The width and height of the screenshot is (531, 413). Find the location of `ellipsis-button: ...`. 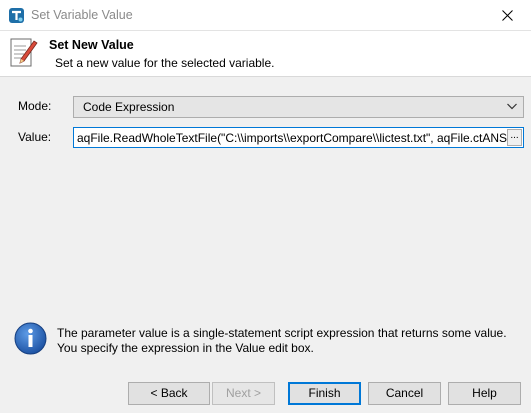

ellipsis-button: ... is located at coordinates (514, 137).